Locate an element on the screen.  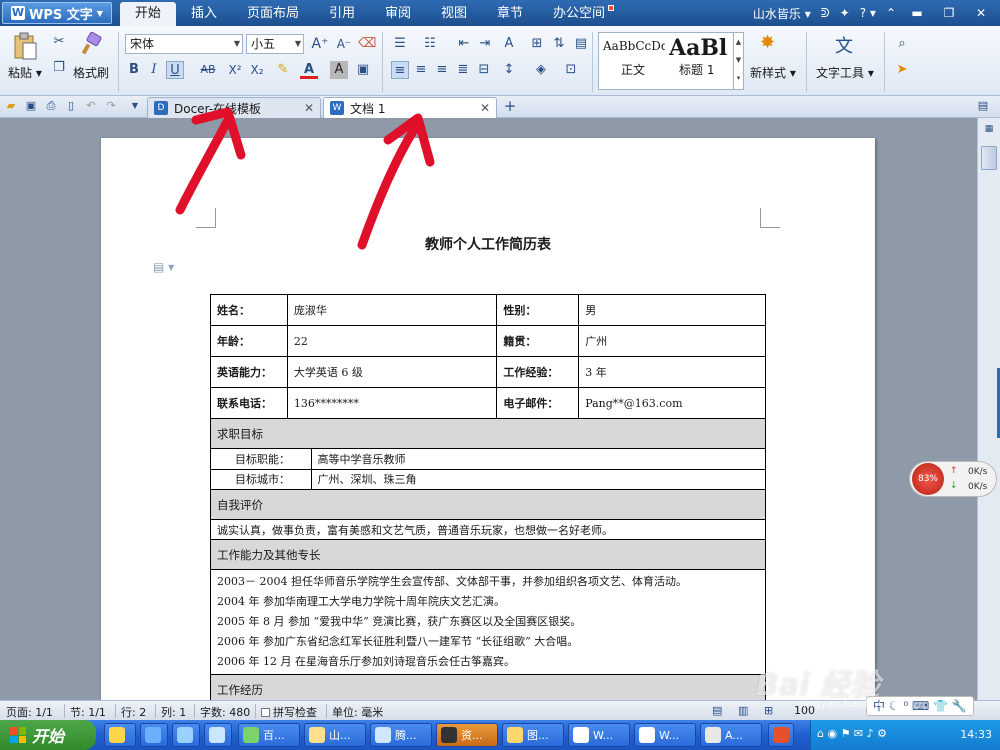
help-button: ? ▾ is located at coordinates (868, 13).